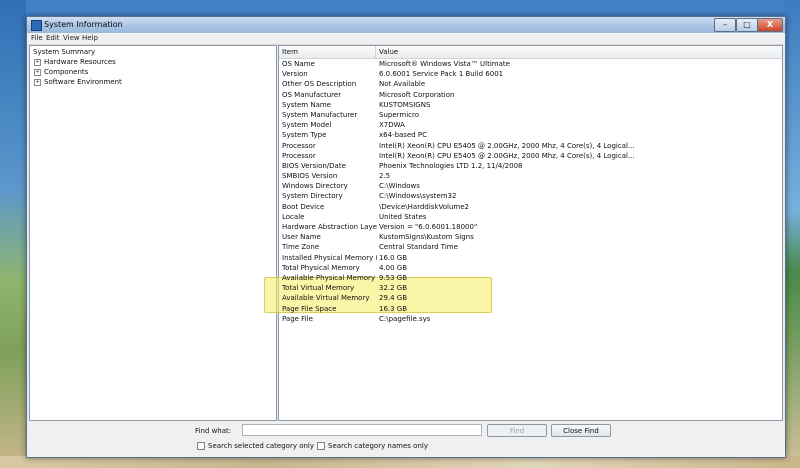 This screenshot has width=800, height=468. Describe the element at coordinates (418, 196) in the screenshot. I see `row-value-cell: C:\Windows\system32` at that location.